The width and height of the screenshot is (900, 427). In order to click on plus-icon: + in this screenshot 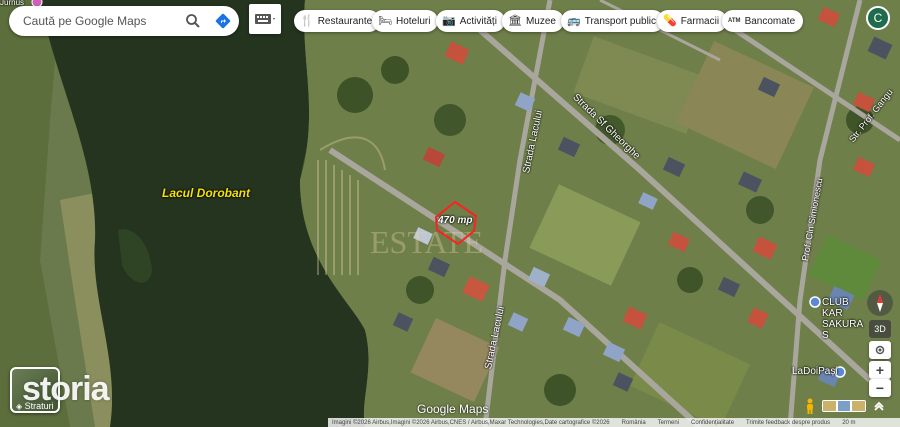, I will do `click(880, 370)`.